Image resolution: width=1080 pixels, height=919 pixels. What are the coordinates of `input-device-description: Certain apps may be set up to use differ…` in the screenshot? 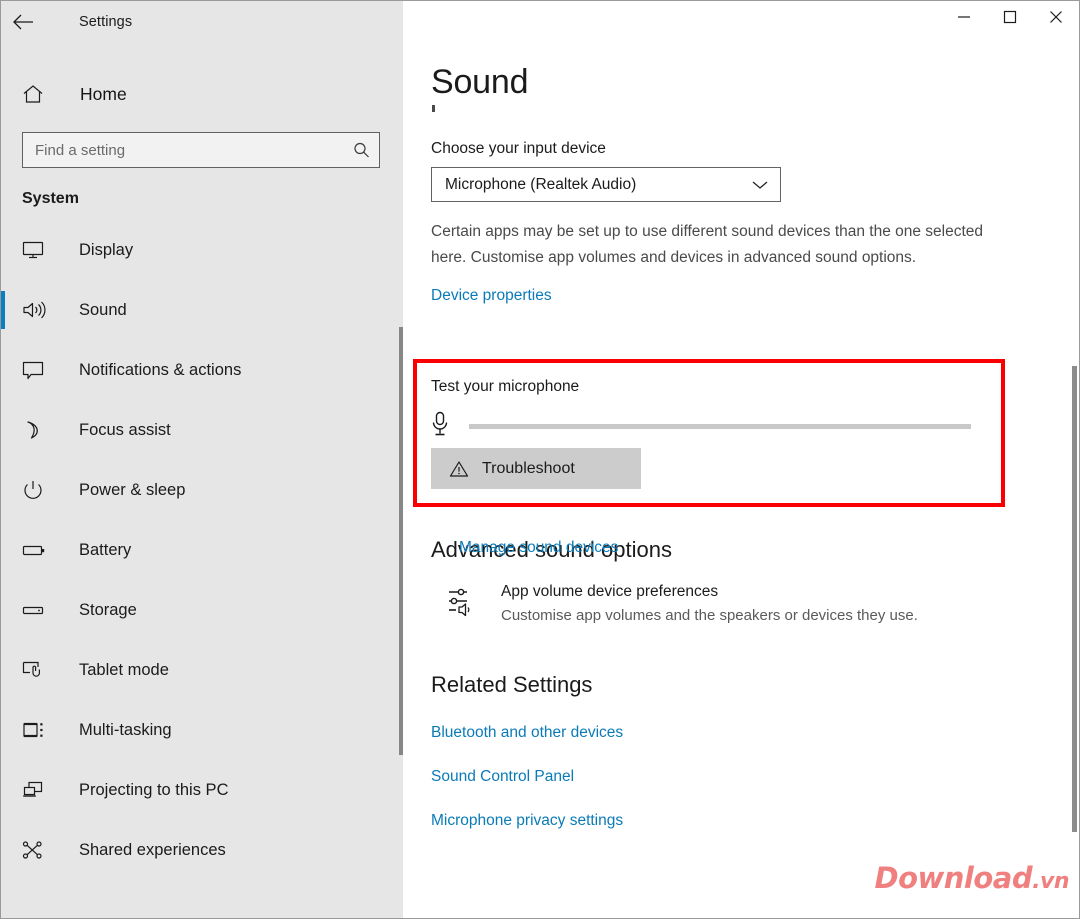 It's located at (707, 244).